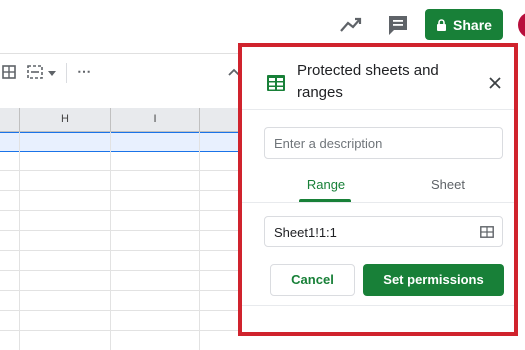 Image resolution: width=525 pixels, height=350 pixels. What do you see at coordinates (442, 24) in the screenshot?
I see `lock-icon` at bounding box center [442, 24].